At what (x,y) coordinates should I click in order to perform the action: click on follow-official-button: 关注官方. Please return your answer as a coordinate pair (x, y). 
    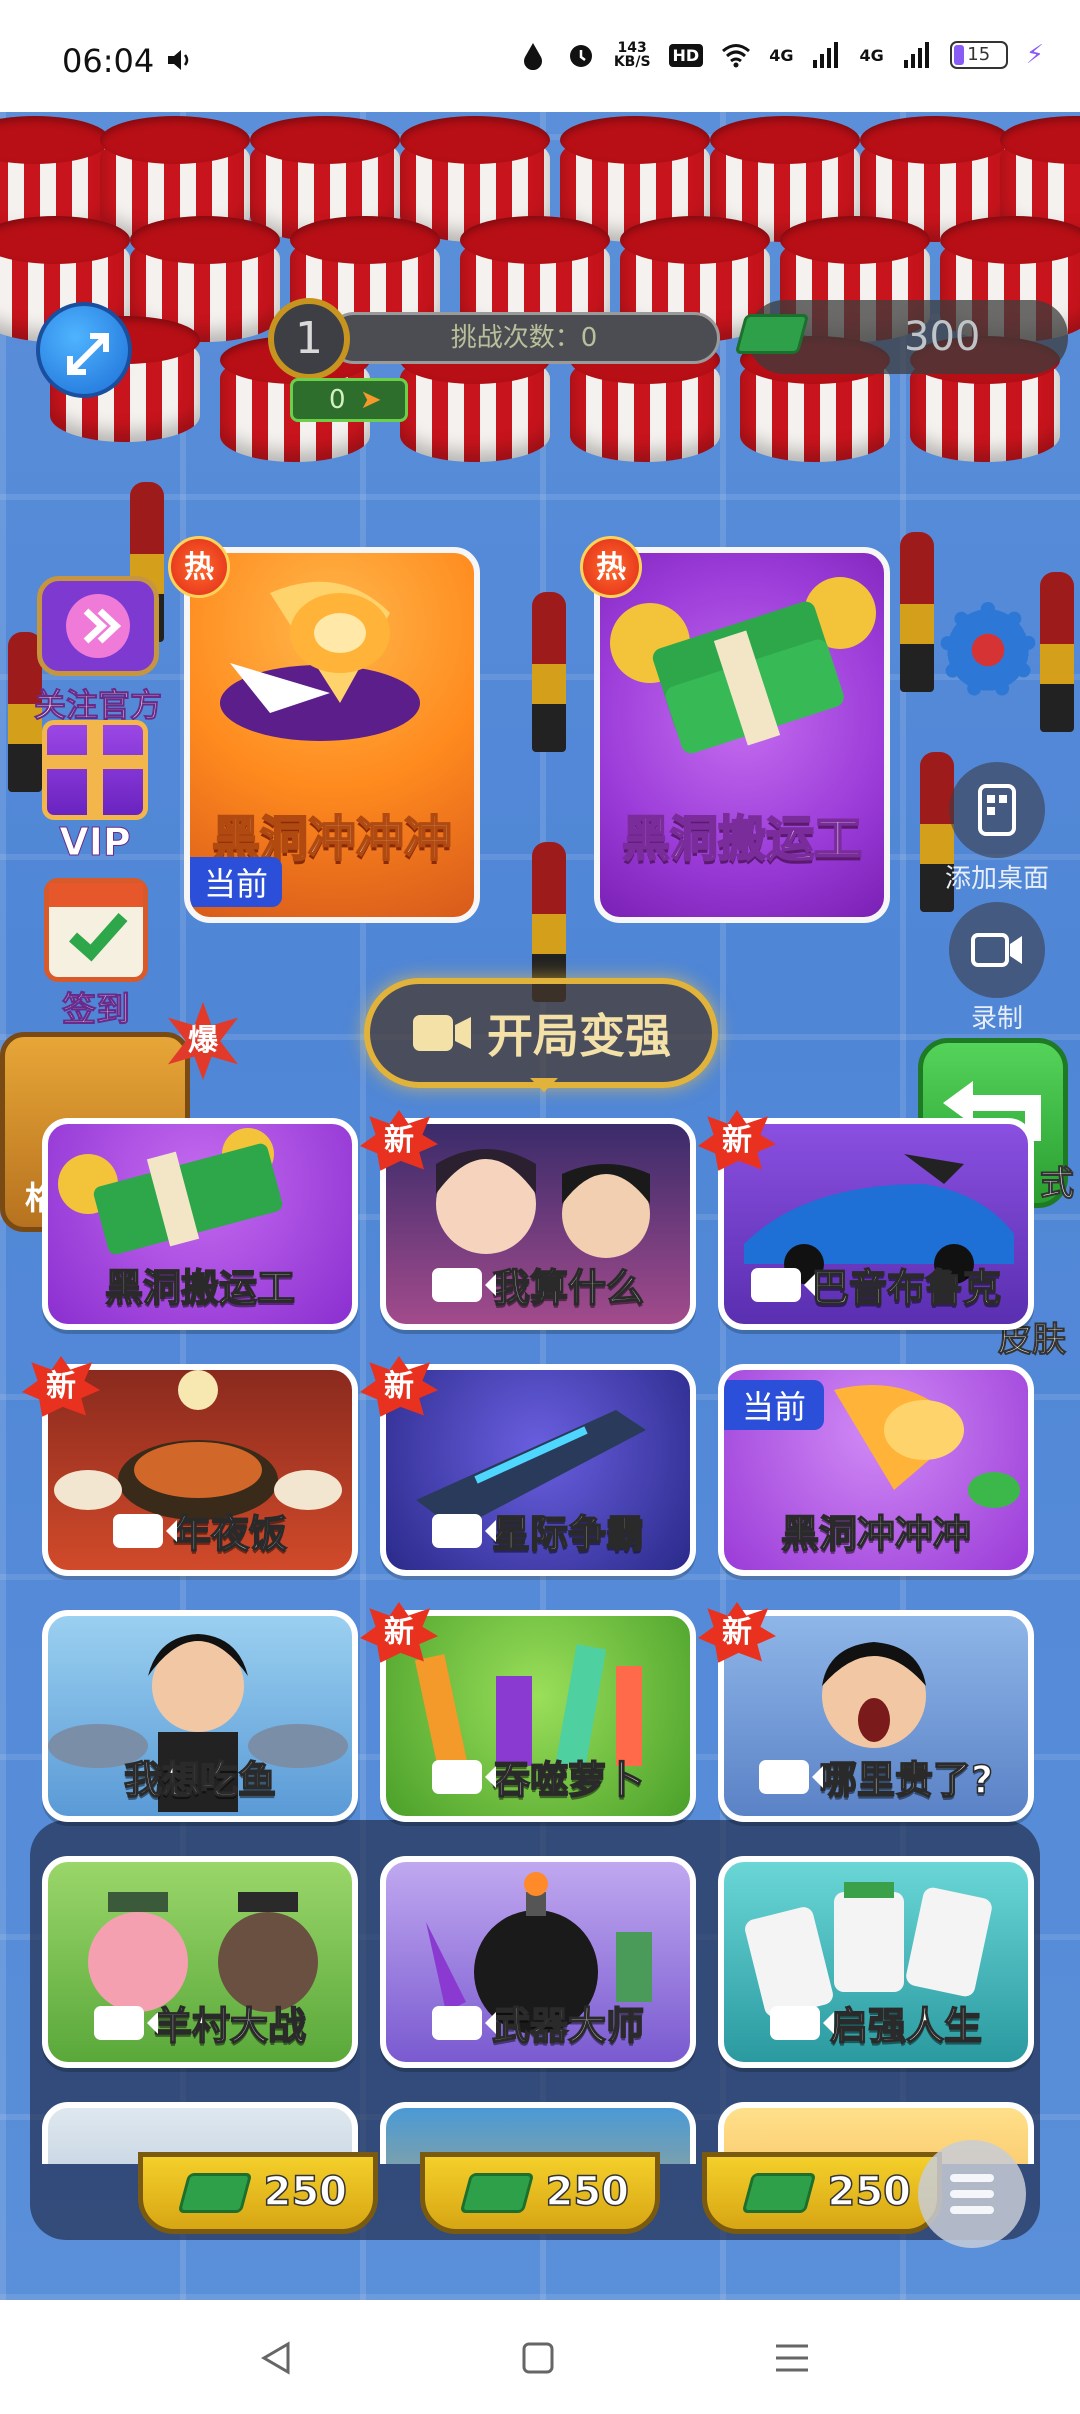
    Looking at the image, I should click on (98, 651).